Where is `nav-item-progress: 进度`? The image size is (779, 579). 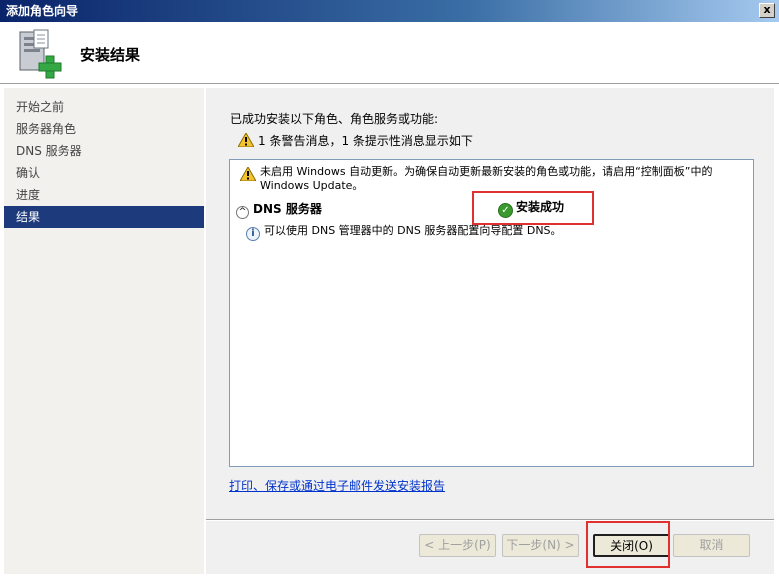
nav-item-progress: 进度 is located at coordinates (104, 195).